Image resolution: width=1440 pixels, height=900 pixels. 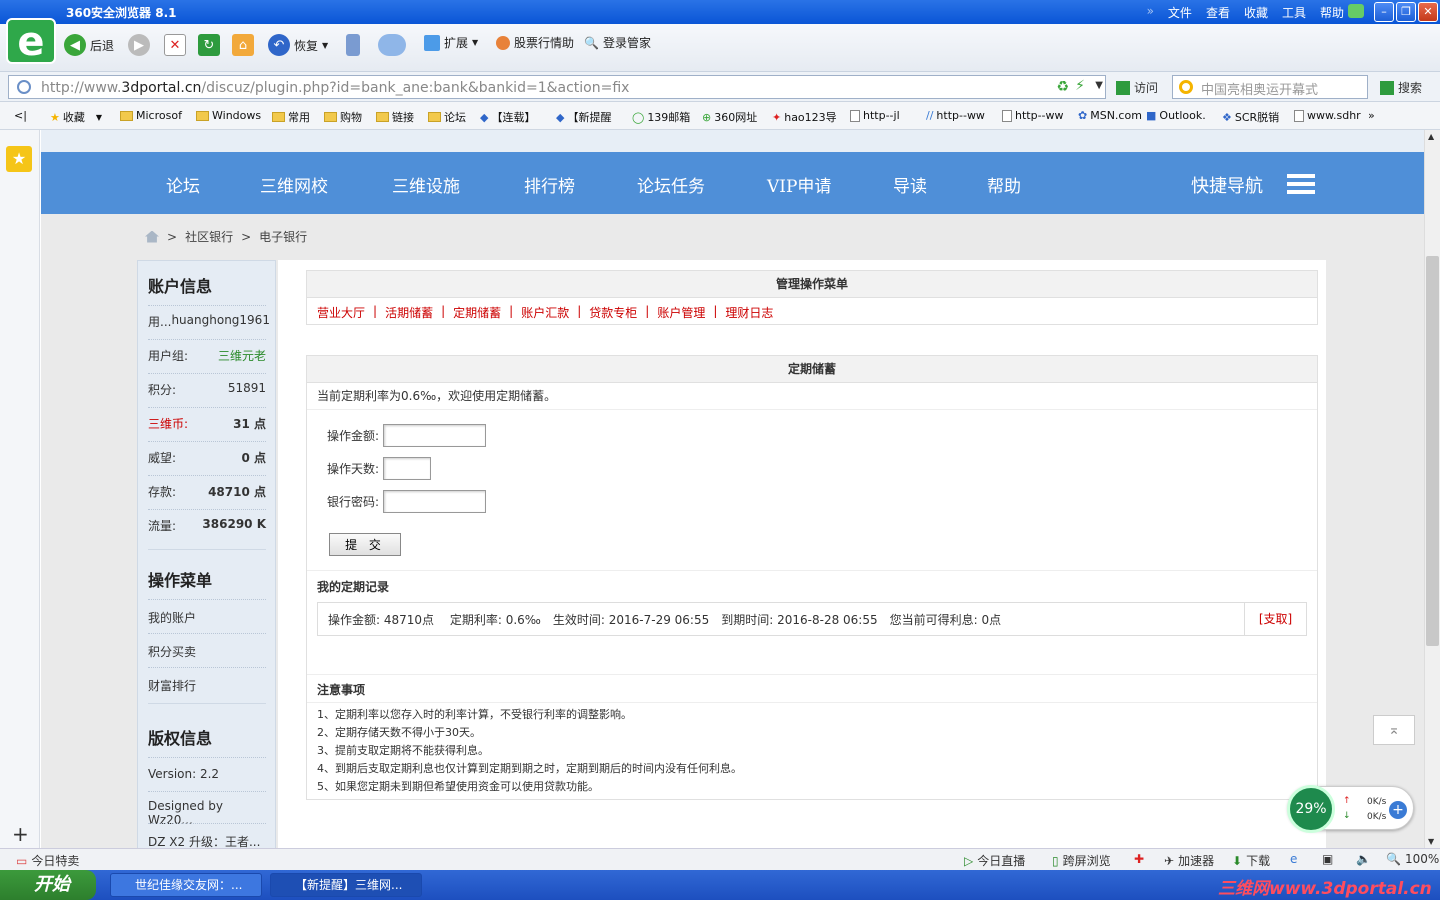 I want to click on favorites-star-icon: ★, so click(x=19, y=159).